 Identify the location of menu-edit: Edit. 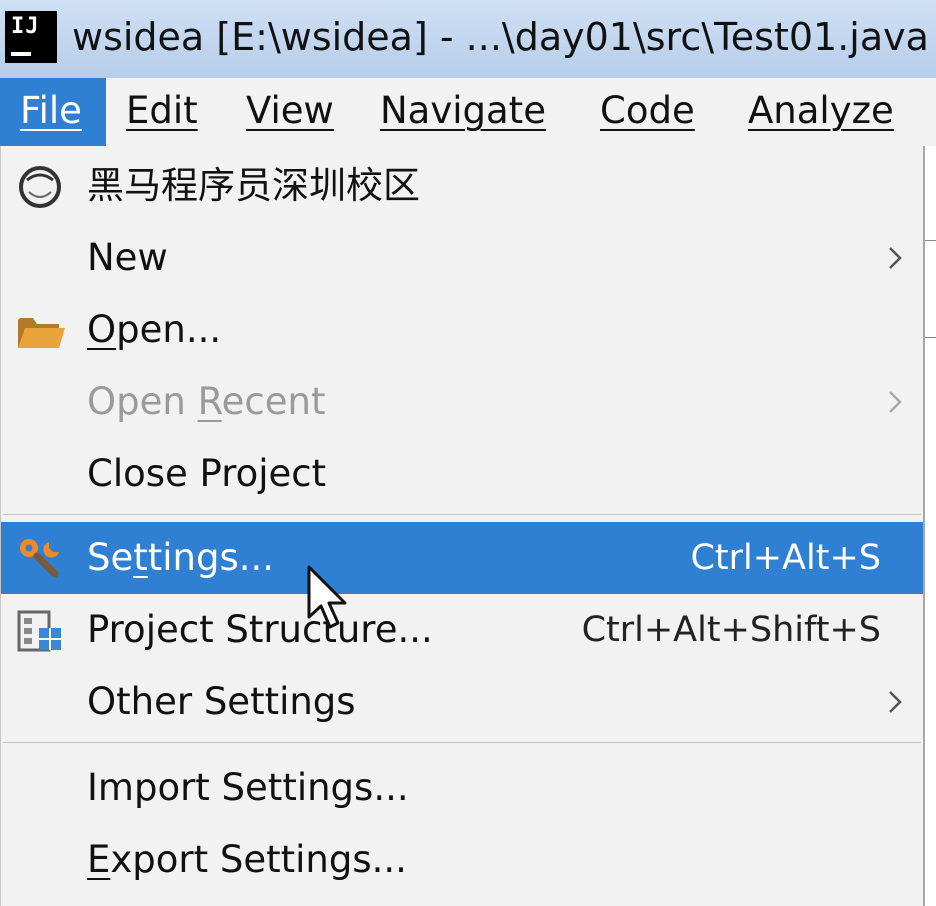
(162, 112).